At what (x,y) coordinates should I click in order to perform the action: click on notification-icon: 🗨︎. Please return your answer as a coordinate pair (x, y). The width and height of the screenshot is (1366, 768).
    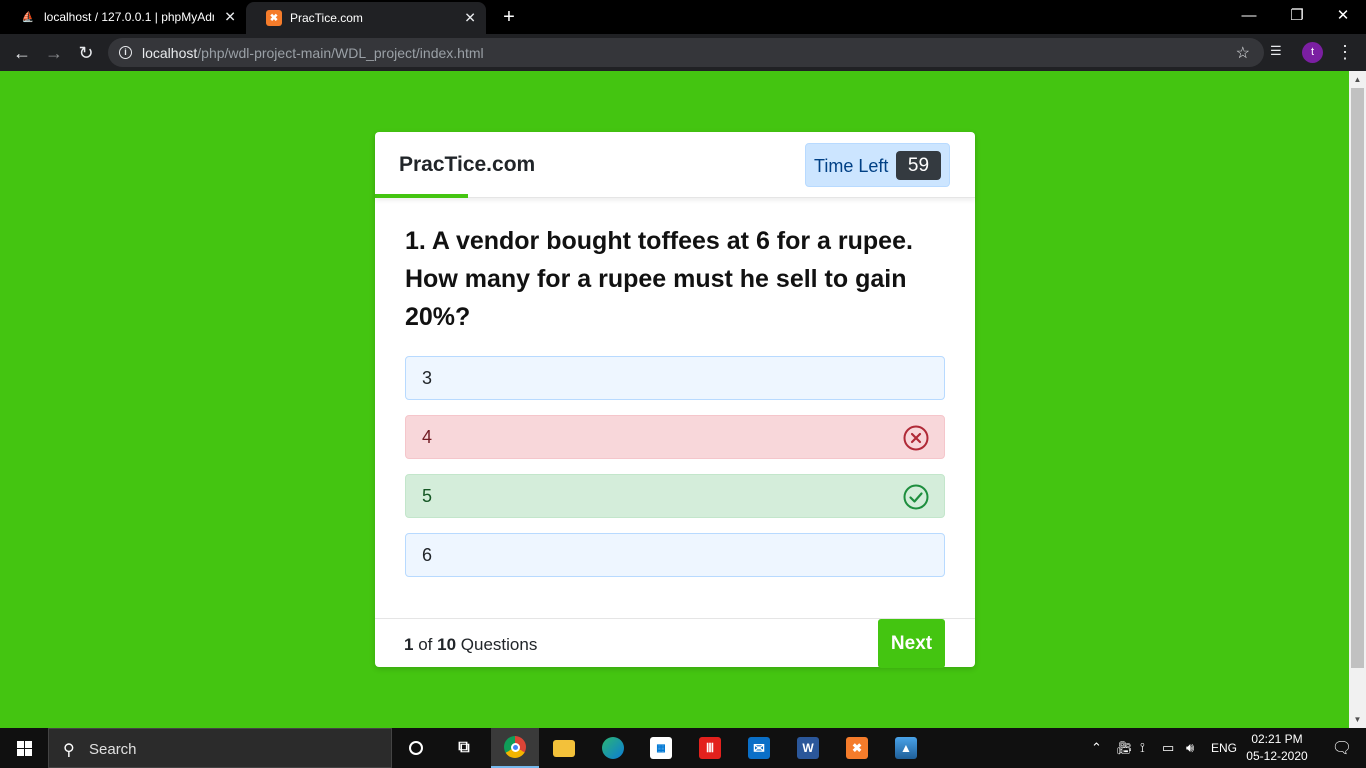
    Looking at the image, I should click on (1342, 748).